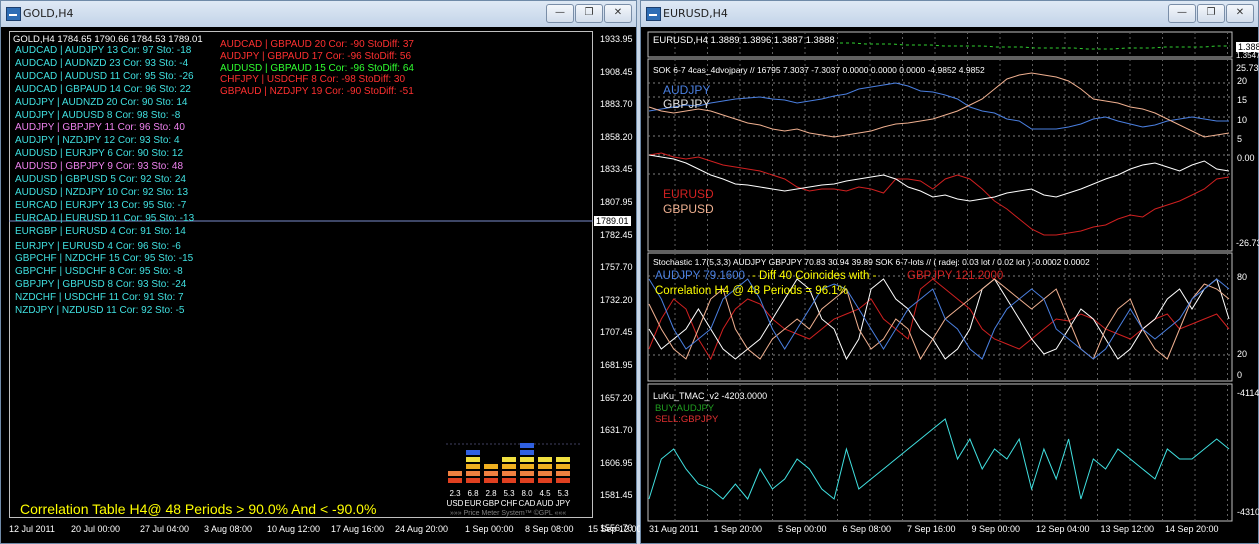 The width and height of the screenshot is (1259, 544). I want to click on gold-date-tick: 15 Sep 12:00, so click(615, 529).